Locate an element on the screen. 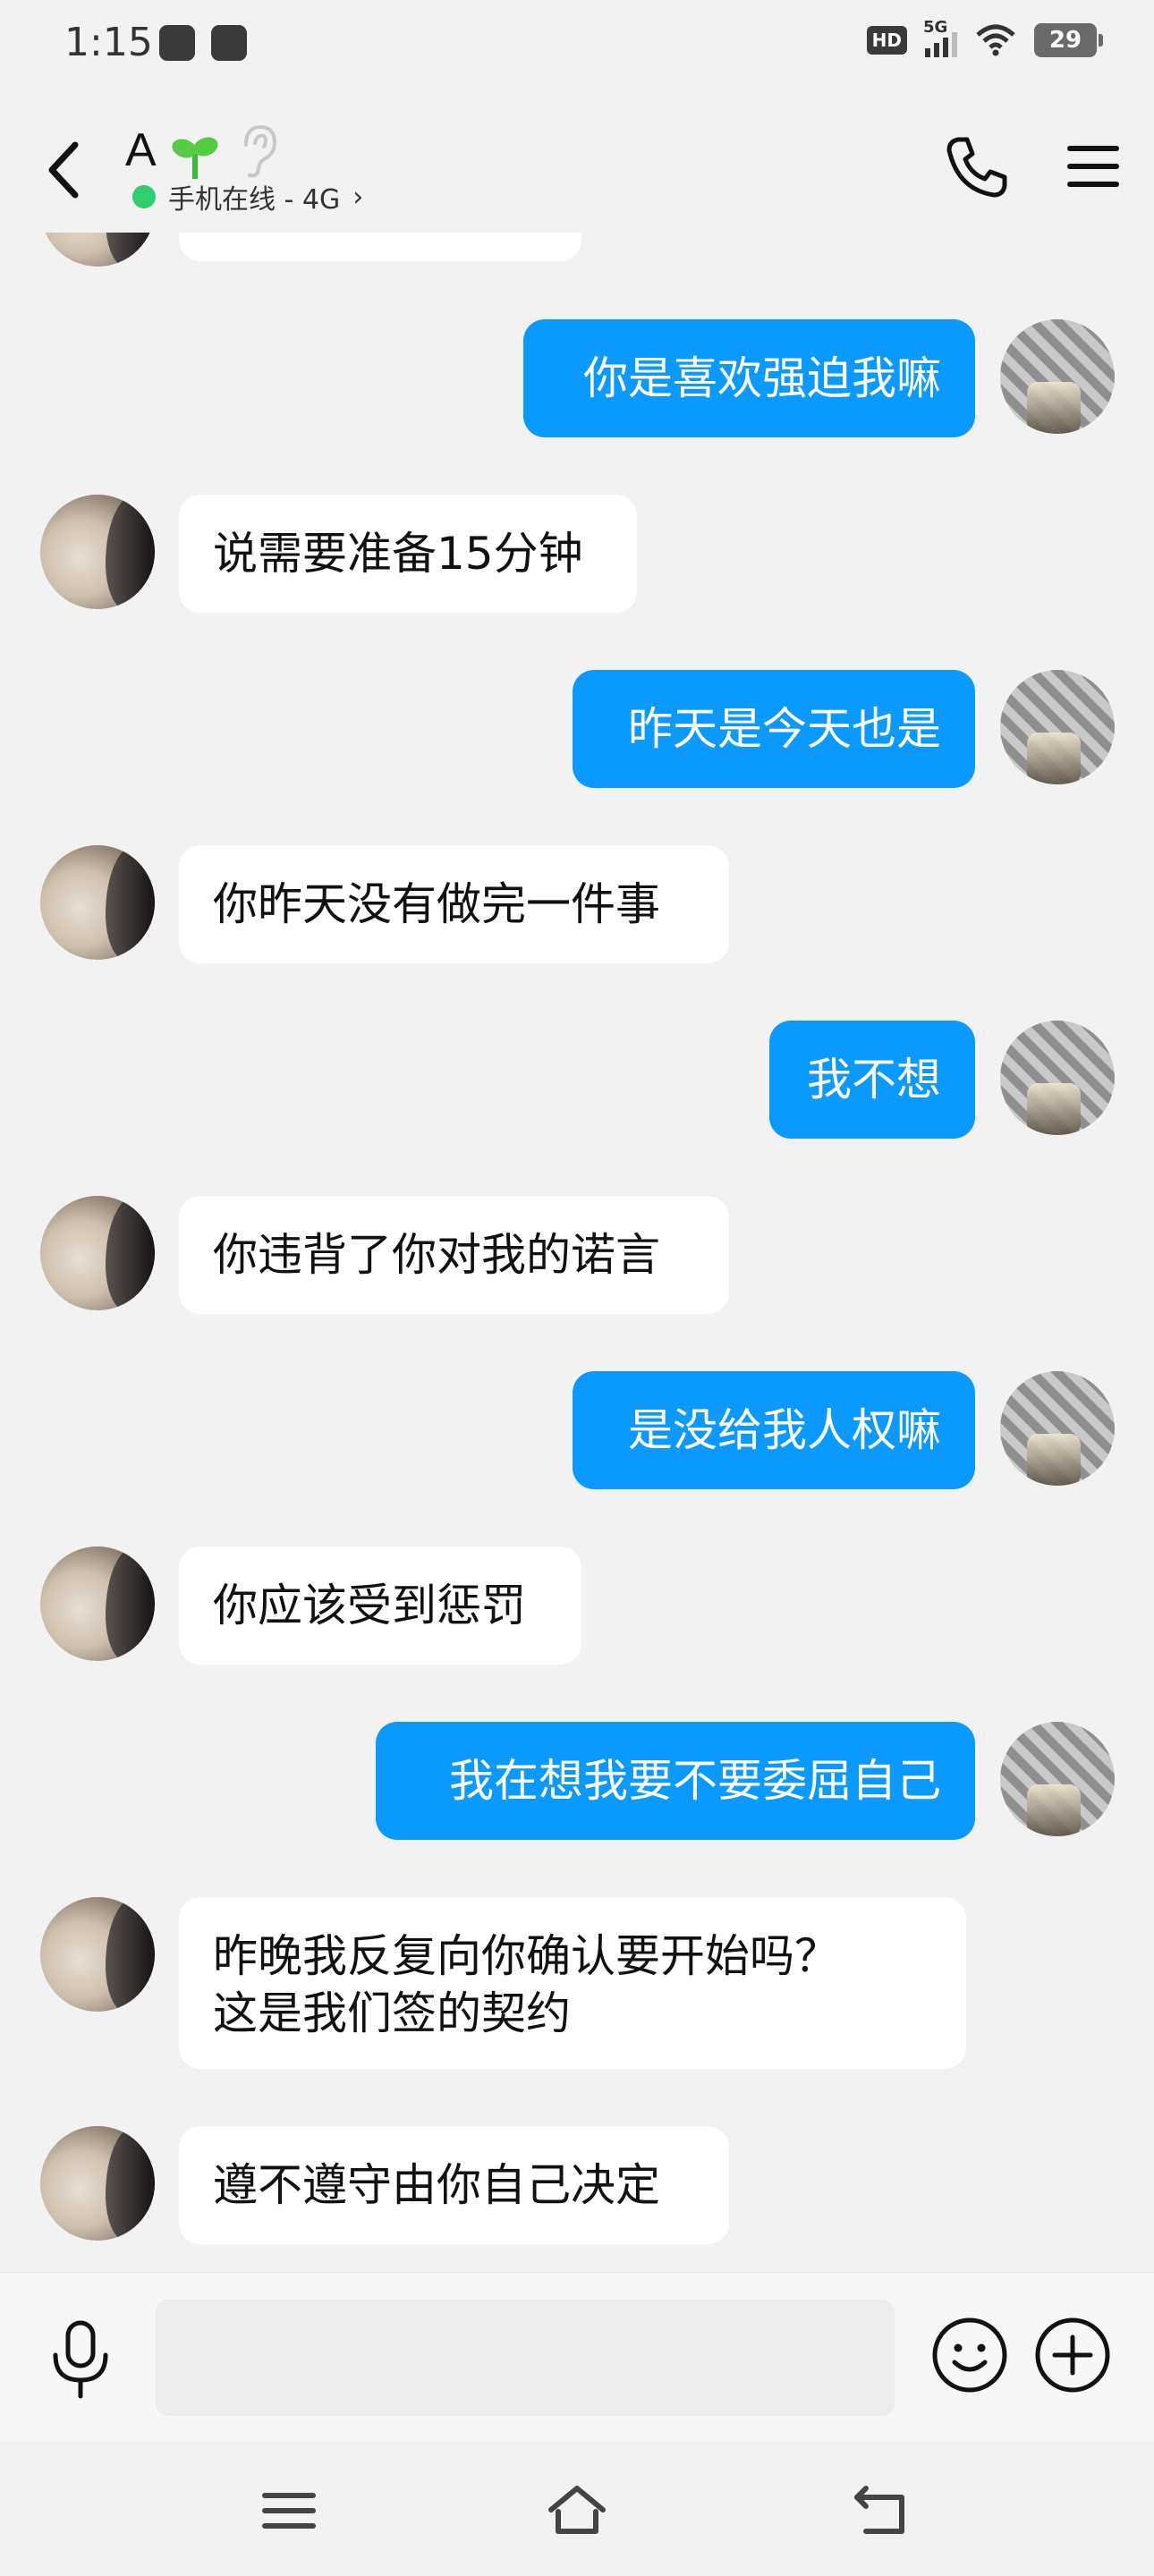 The image size is (1154, 2576). chat-header: A 手机在线 - 4G › is located at coordinates (577, 165).